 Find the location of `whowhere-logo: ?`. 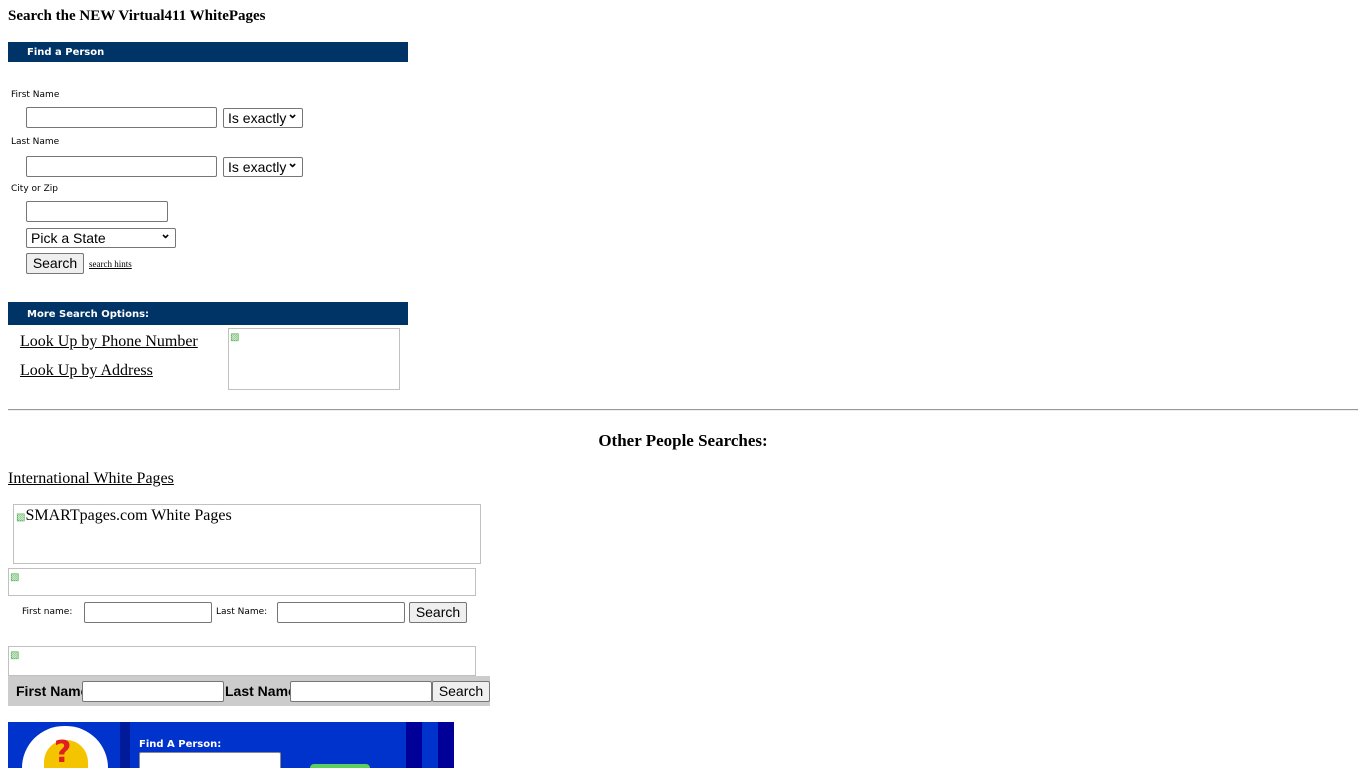

whowhere-logo: ? is located at coordinates (65, 747).